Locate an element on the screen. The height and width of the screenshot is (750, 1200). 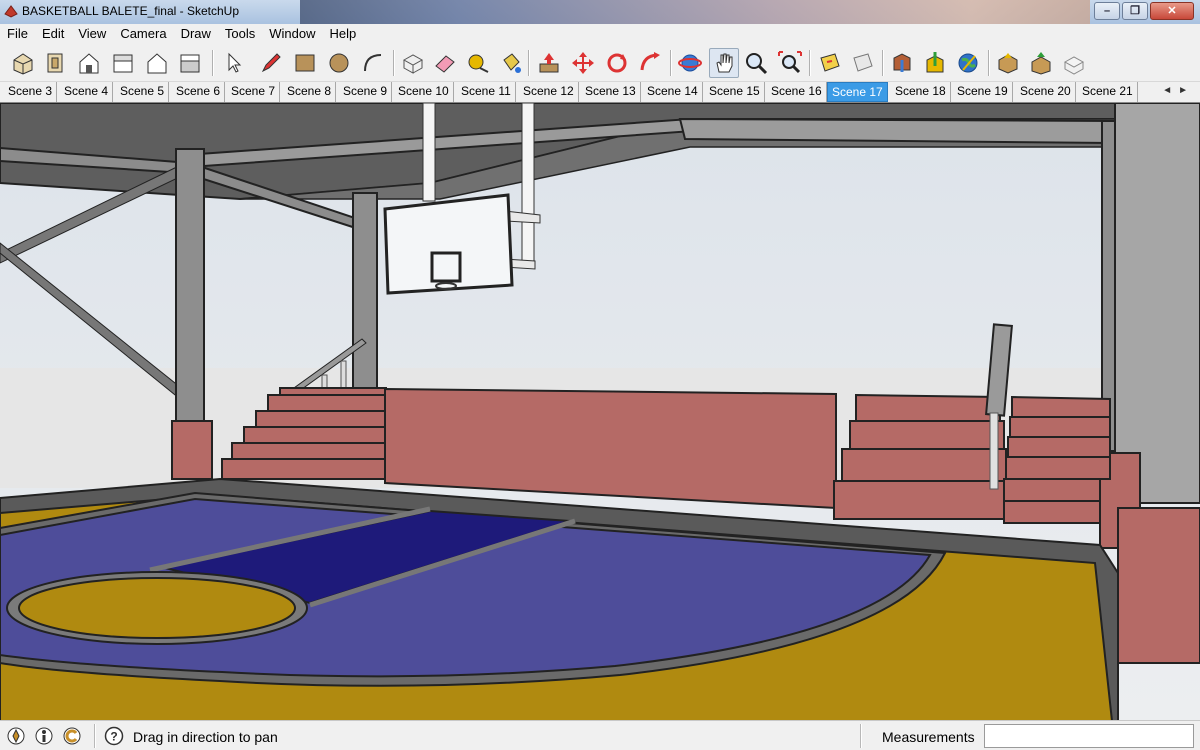
tab-scene-9: Scene 9 is located at coordinates (366, 92).